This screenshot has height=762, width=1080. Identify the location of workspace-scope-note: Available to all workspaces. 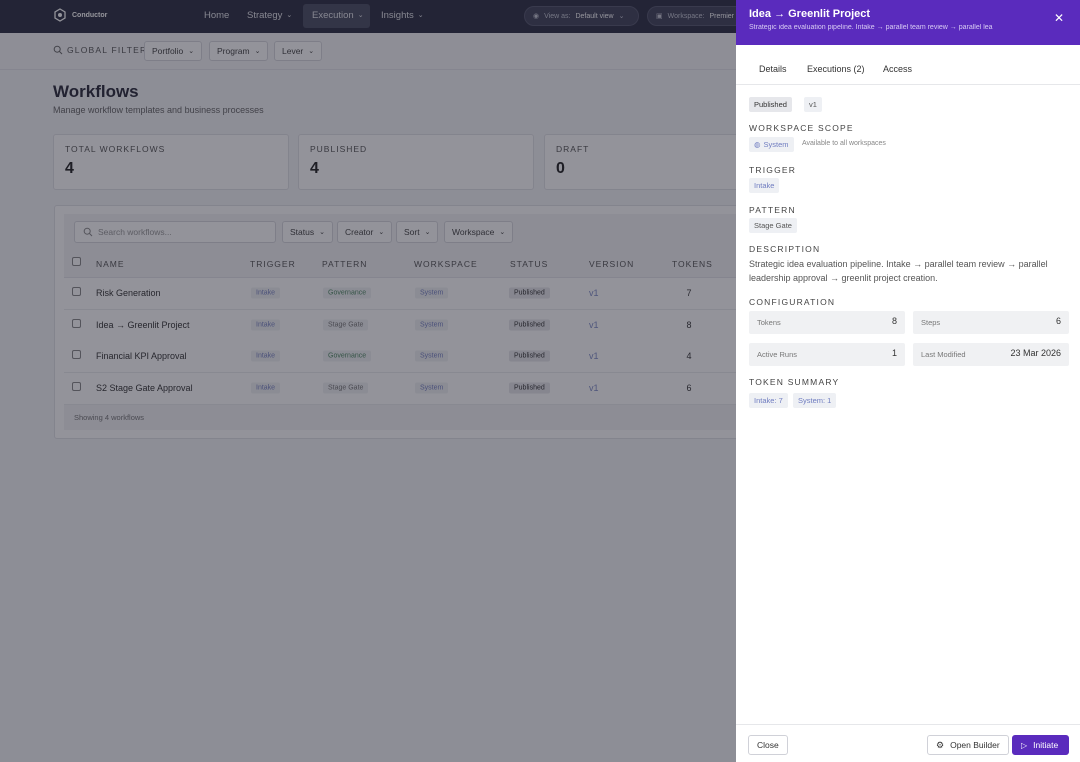
(844, 143).